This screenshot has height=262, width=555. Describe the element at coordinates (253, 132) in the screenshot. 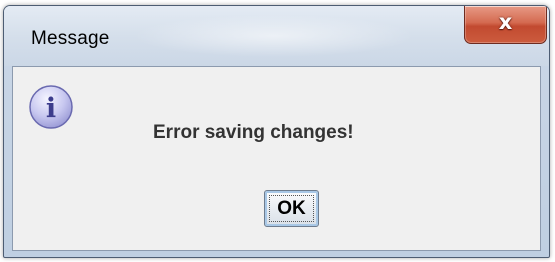

I see `message-text: Error saving changes!` at that location.